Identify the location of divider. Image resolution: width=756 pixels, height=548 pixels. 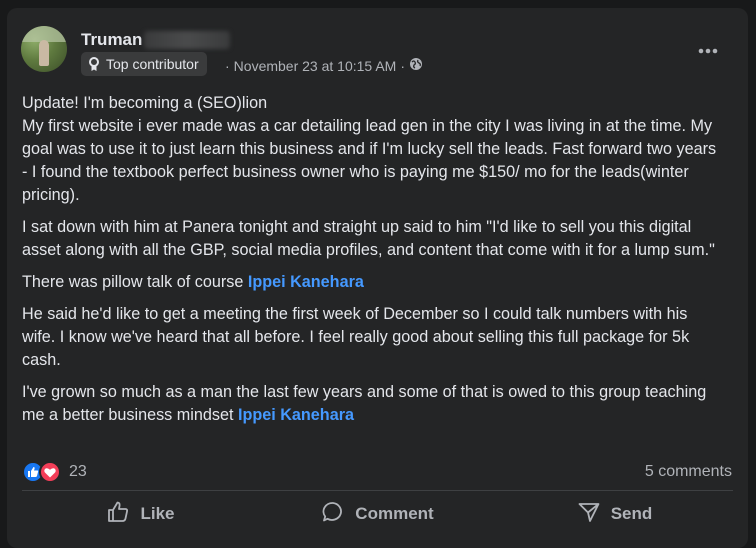
(377, 490).